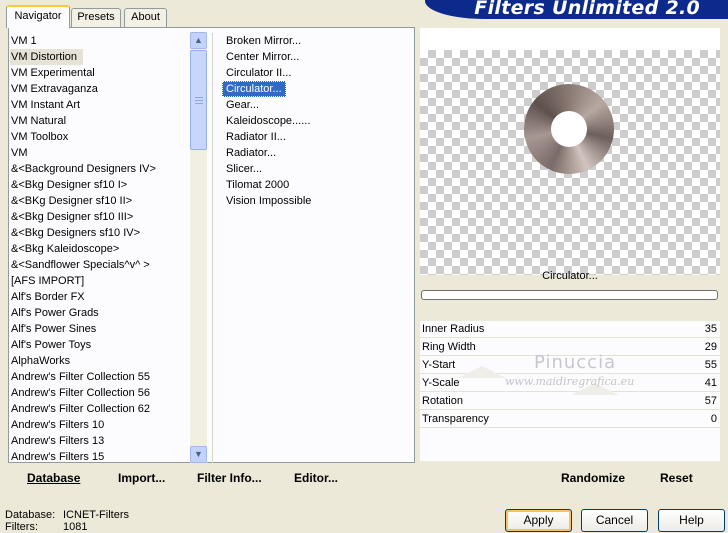 Image resolution: width=728 pixels, height=533 pixels. I want to click on category-item: &<Bkg Kaleidoscope>, so click(98, 249).